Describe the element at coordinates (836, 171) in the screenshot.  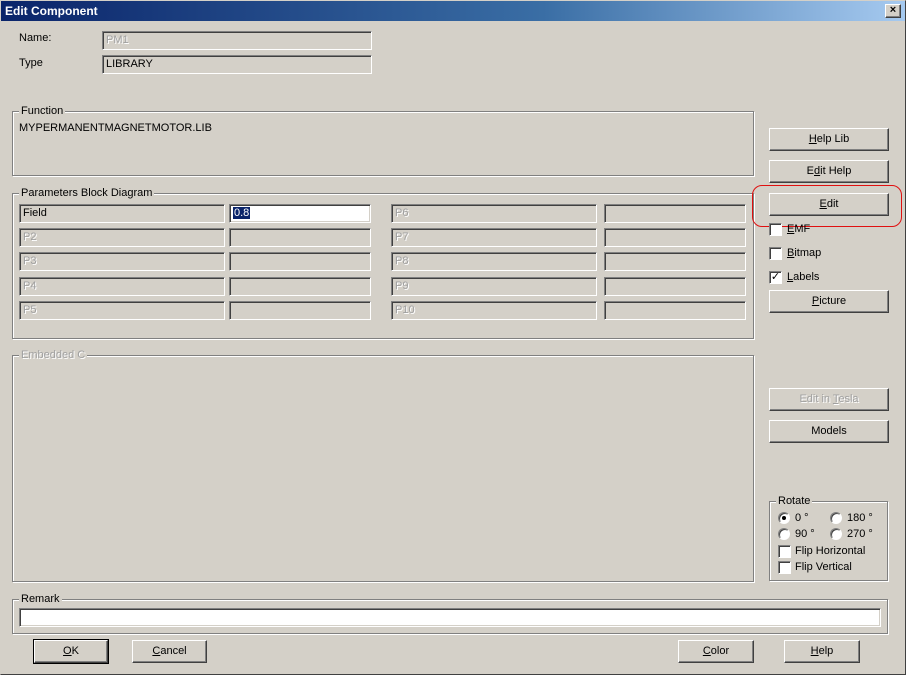
I see `edit-help-rest: it Help` at that location.